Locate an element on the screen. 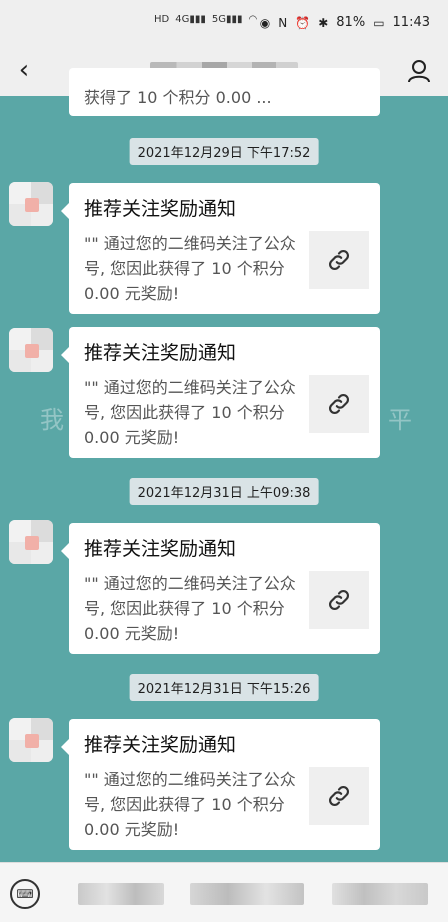  background-handwriting: 平 is located at coordinates (400, 420).